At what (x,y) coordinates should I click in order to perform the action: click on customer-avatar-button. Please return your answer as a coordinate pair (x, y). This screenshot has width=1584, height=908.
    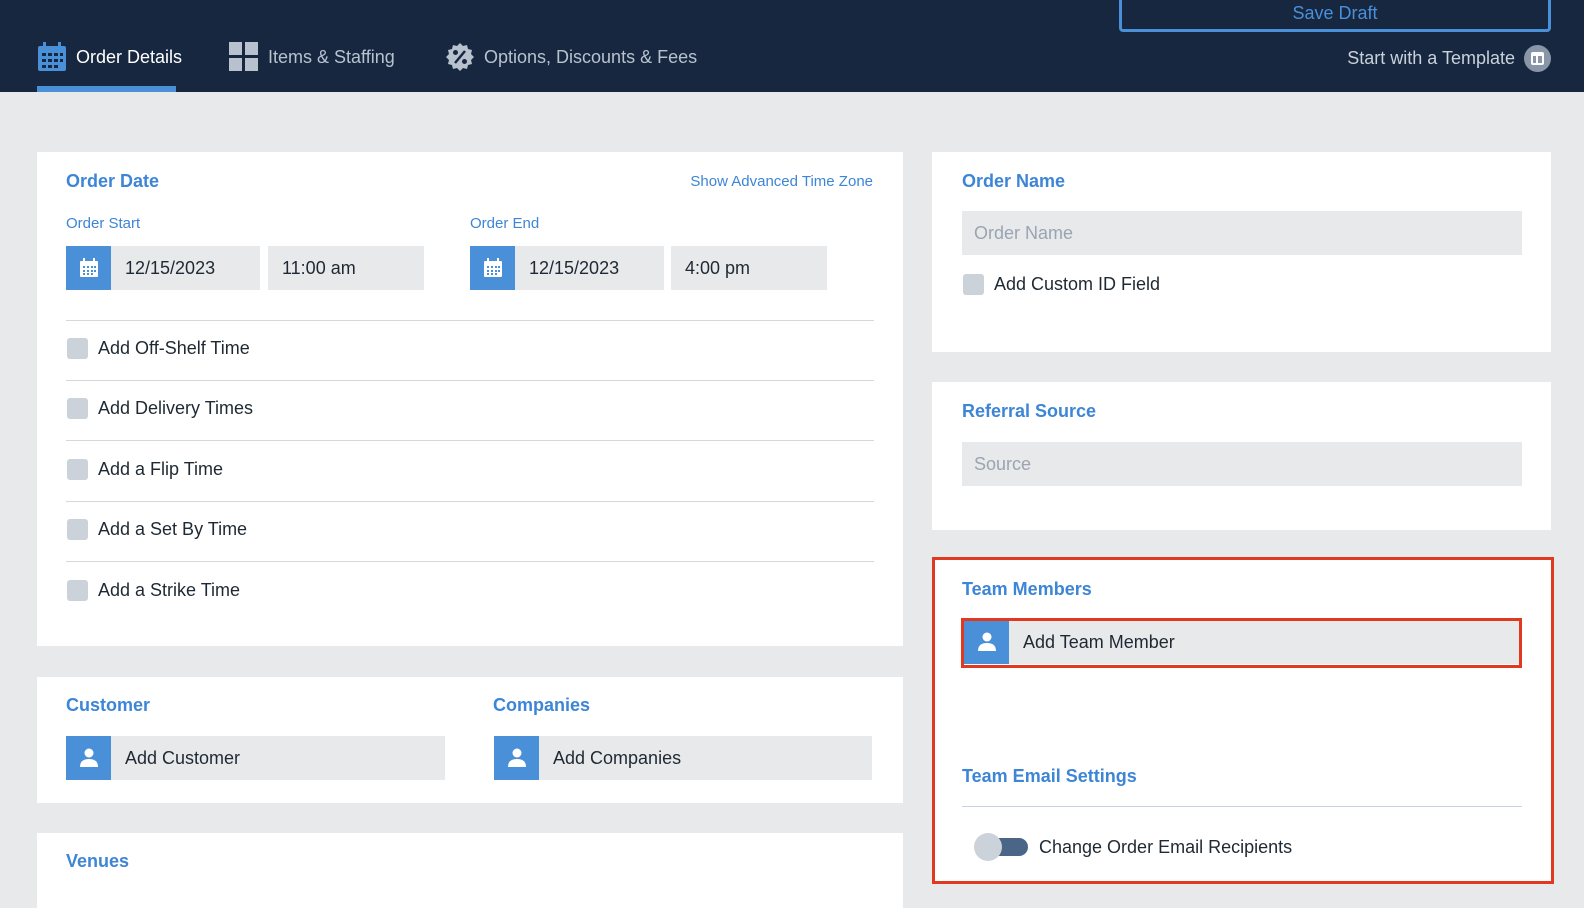
    Looking at the image, I should click on (88, 758).